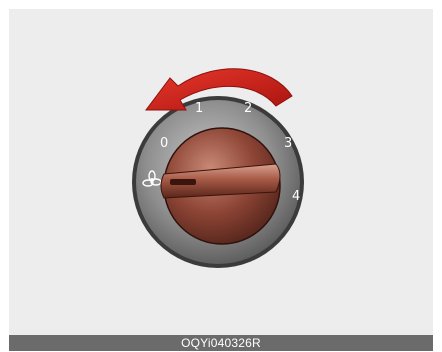 The image size is (442, 352). I want to click on dial-label-4: 4, so click(296, 196).